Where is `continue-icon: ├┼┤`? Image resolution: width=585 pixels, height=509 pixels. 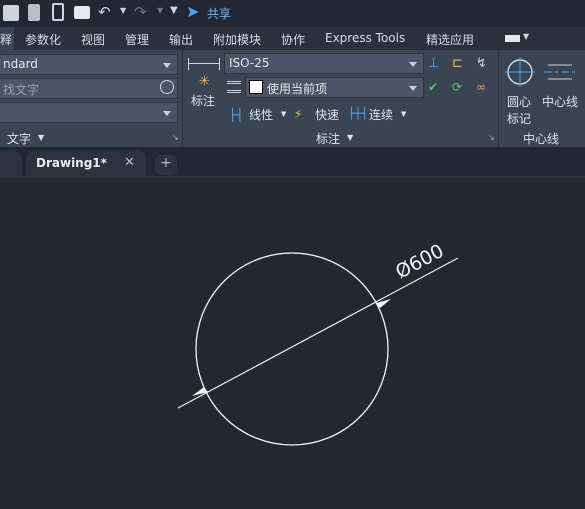 continue-icon: ├┼┤ is located at coordinates (358, 113).